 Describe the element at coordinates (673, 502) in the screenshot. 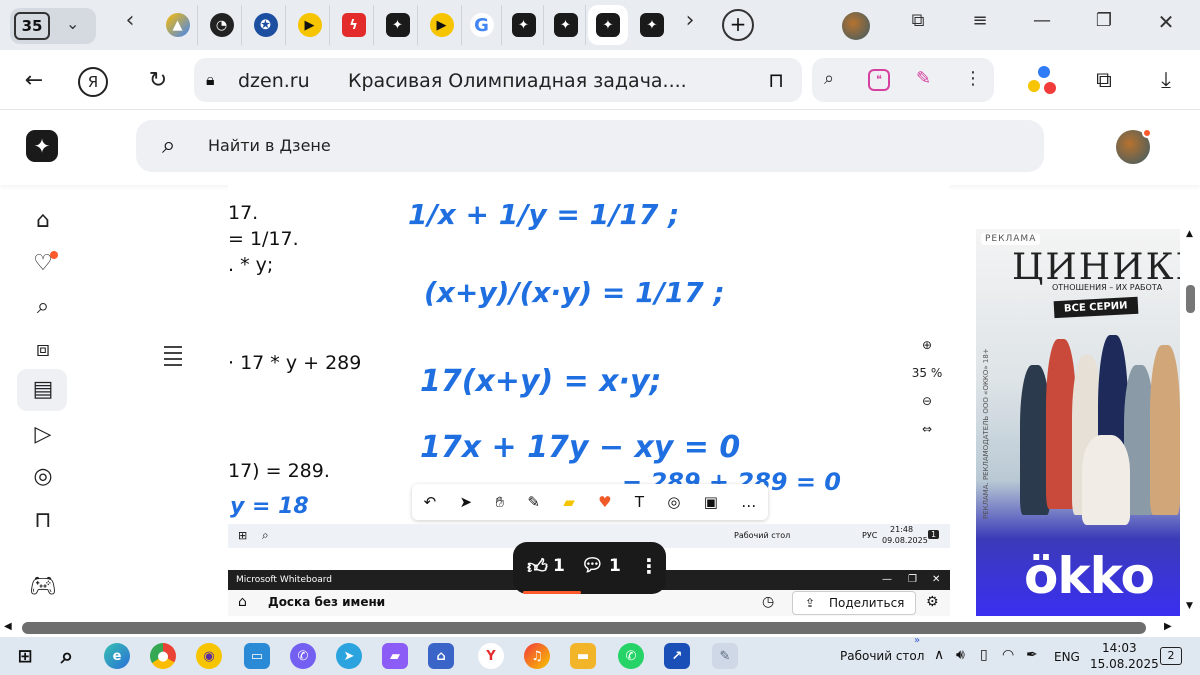

I see `shapes-icon: ◎` at that location.